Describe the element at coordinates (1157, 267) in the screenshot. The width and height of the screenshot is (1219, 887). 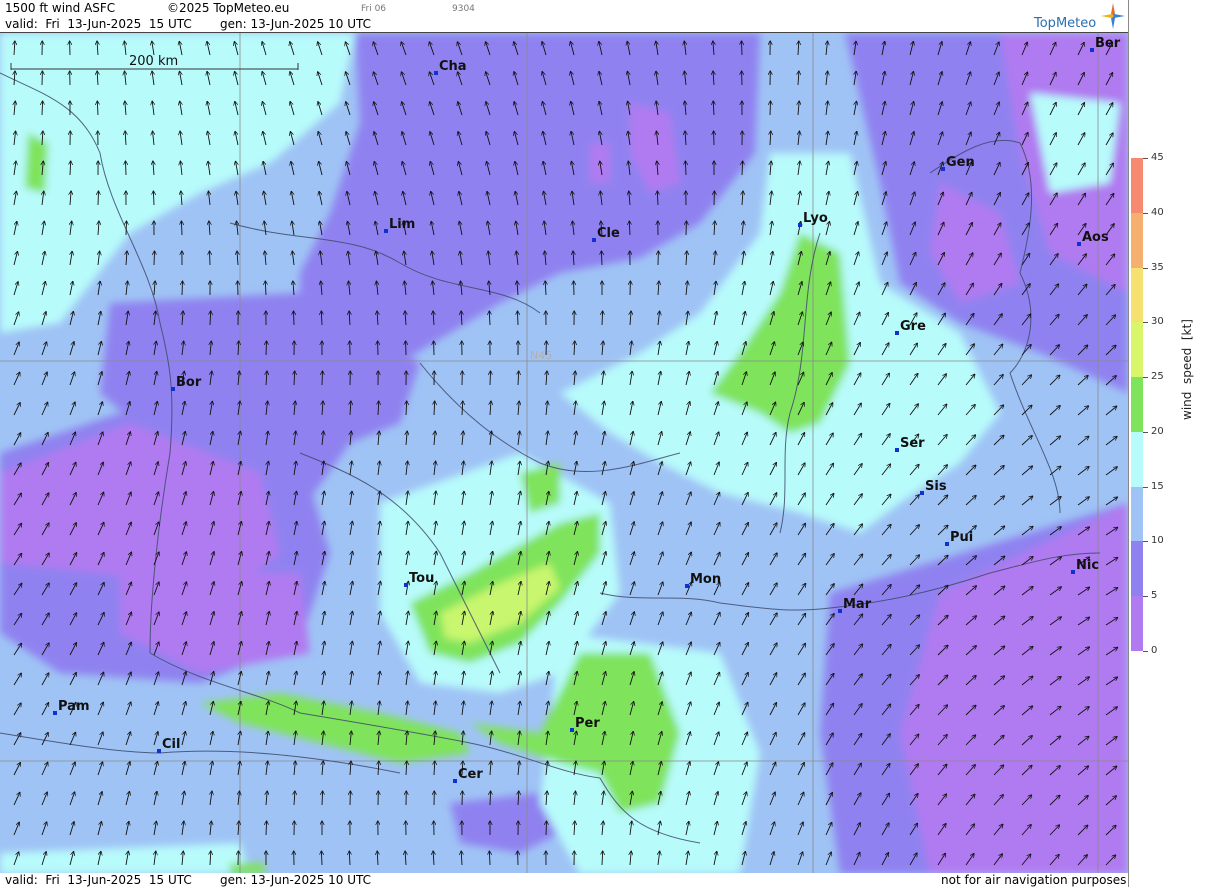
I see `legend-tick-label: 35` at that location.